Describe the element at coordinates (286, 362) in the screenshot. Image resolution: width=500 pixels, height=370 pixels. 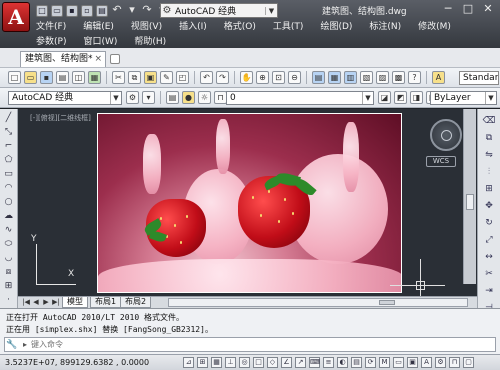
I see `object-snap-tracking-icon: ∠` at that location.